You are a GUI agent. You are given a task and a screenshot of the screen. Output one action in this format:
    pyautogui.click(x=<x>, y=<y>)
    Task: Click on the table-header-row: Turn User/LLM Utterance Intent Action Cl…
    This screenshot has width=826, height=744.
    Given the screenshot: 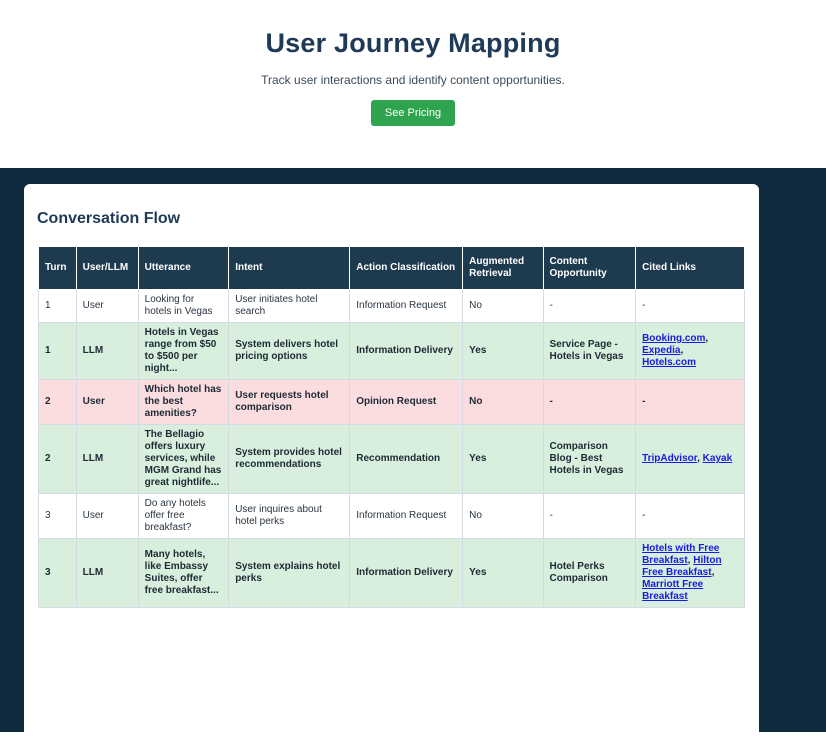 What is the action you would take?
    pyautogui.click(x=391, y=268)
    